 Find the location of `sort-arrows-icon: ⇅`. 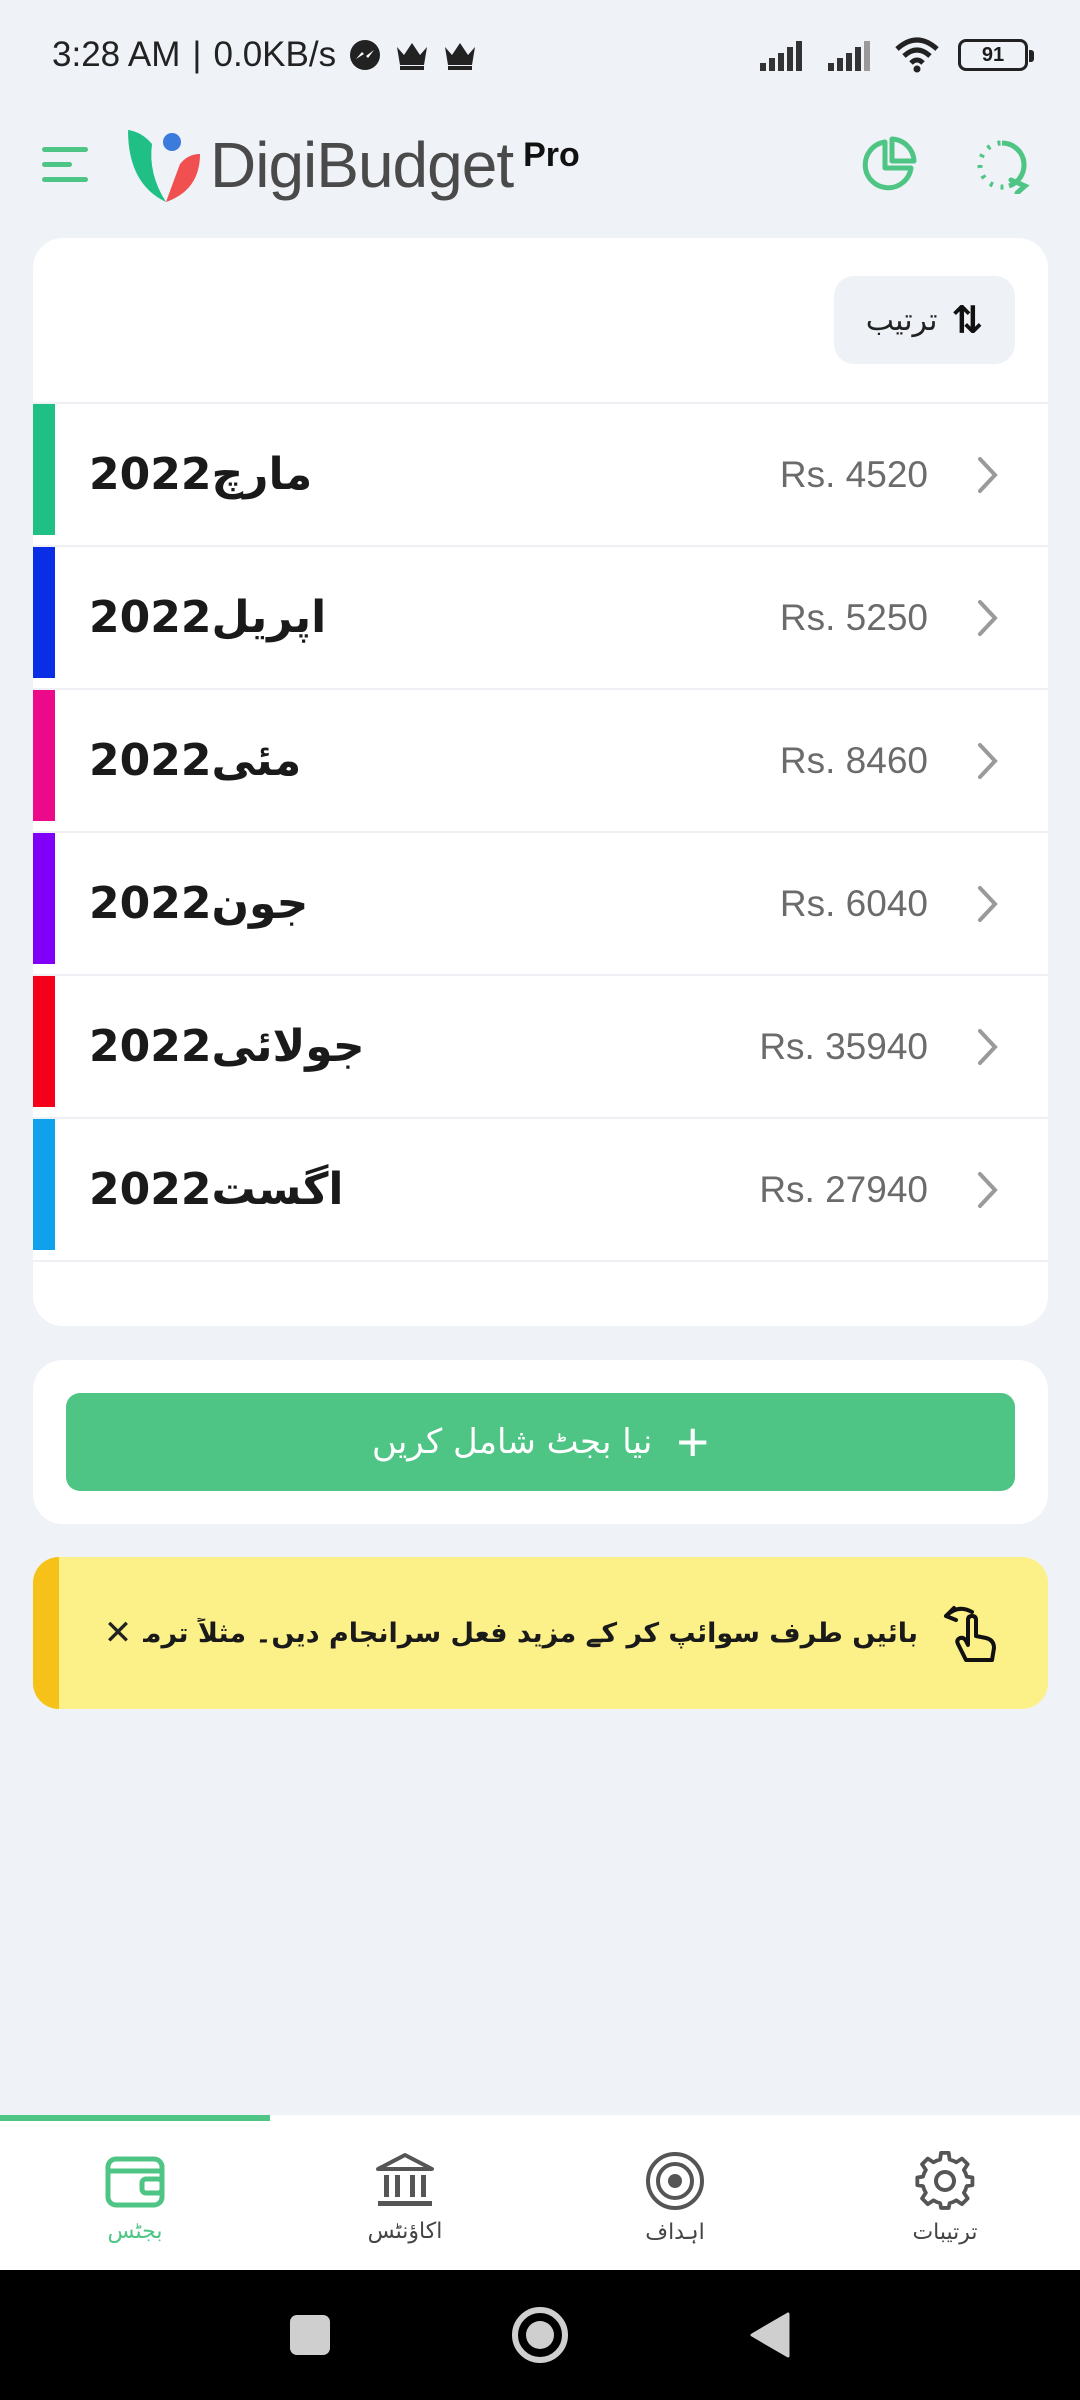

sort-arrows-icon: ⇅ is located at coordinates (967, 320).